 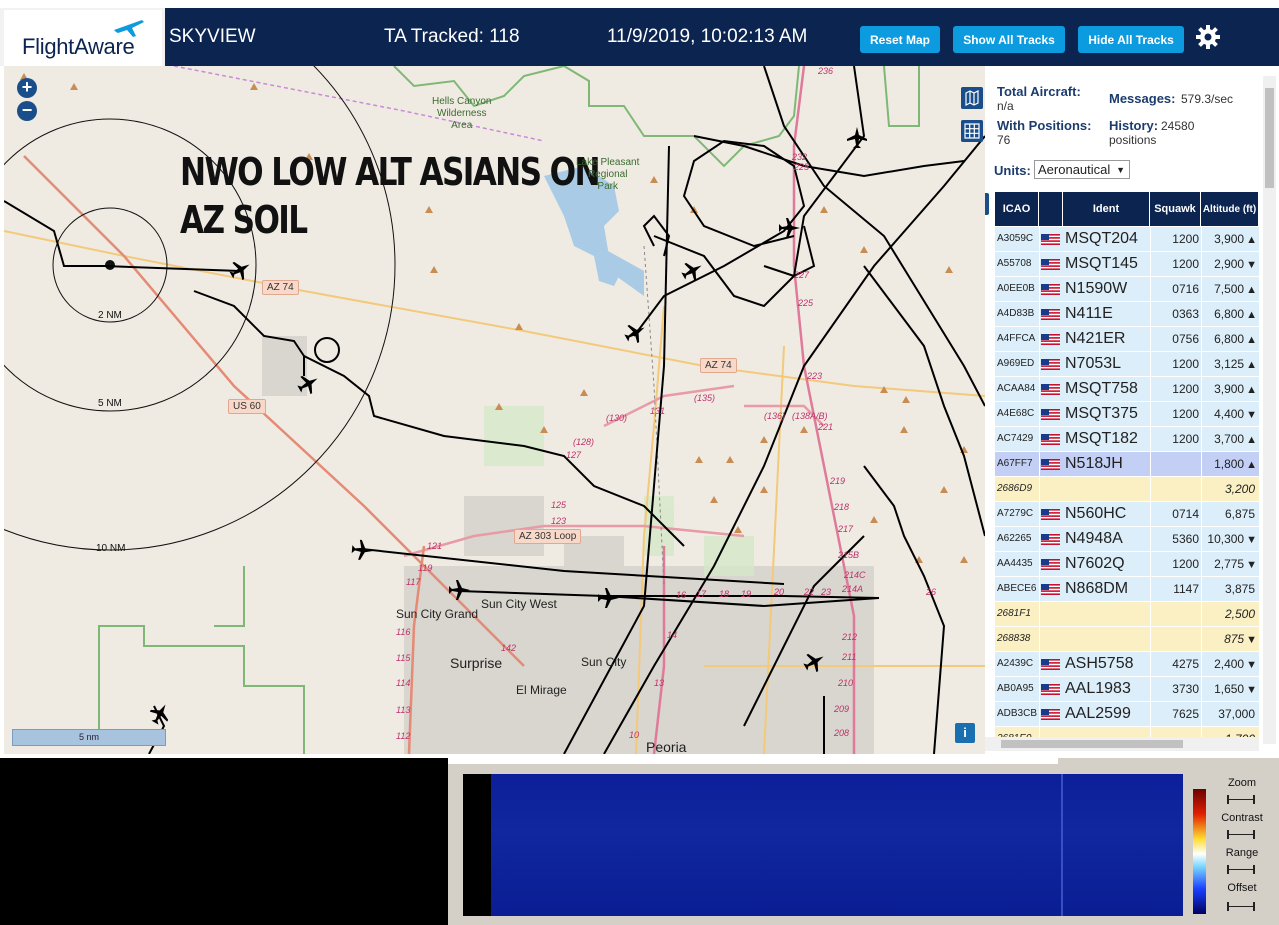 I want to click on ring-label: 5 NM, so click(x=110, y=403).